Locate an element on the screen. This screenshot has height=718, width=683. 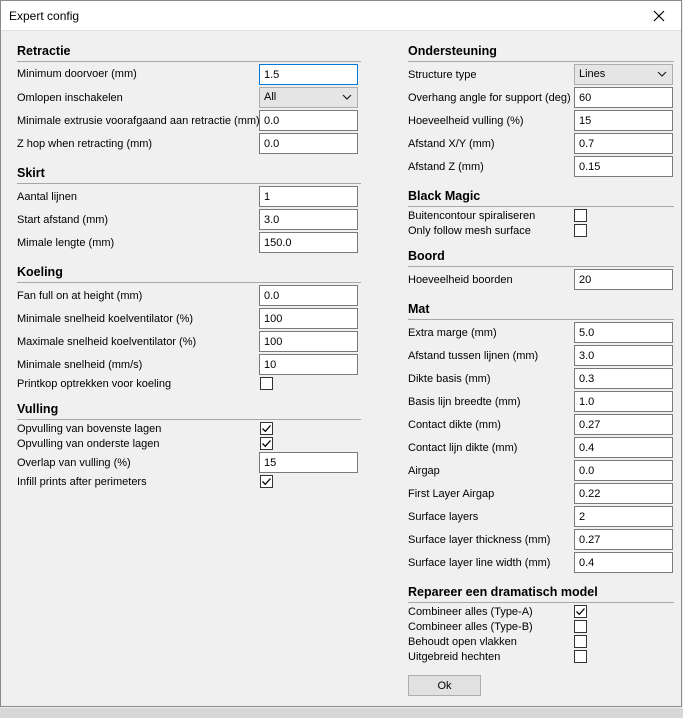
label-fan-full: Fan full on at height (mm) is located at coordinates (80, 296).